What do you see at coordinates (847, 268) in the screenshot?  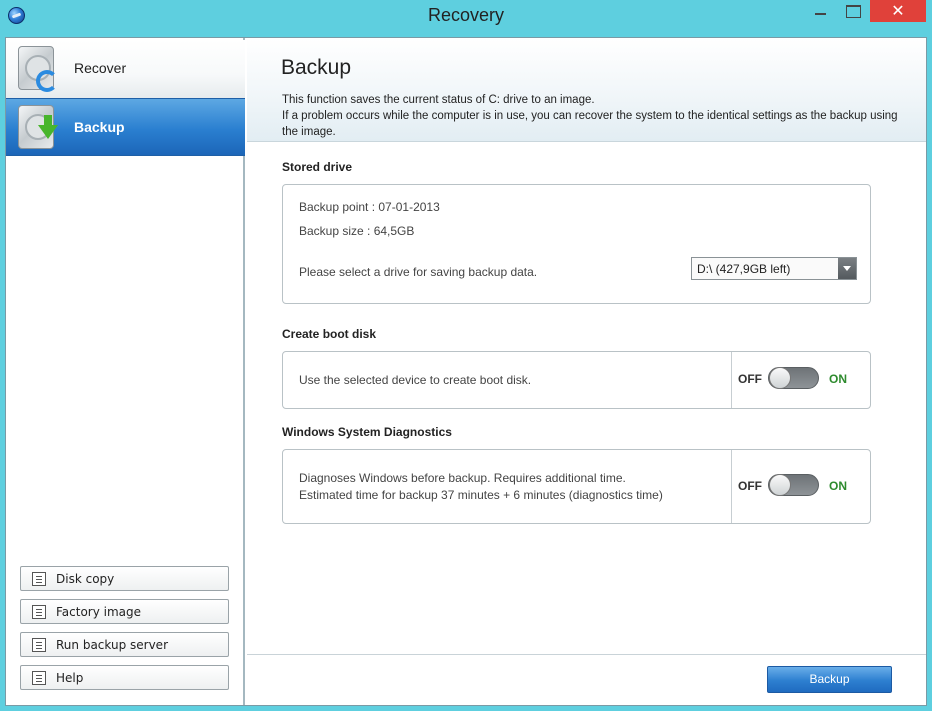 I see `chevron-down-icon` at bounding box center [847, 268].